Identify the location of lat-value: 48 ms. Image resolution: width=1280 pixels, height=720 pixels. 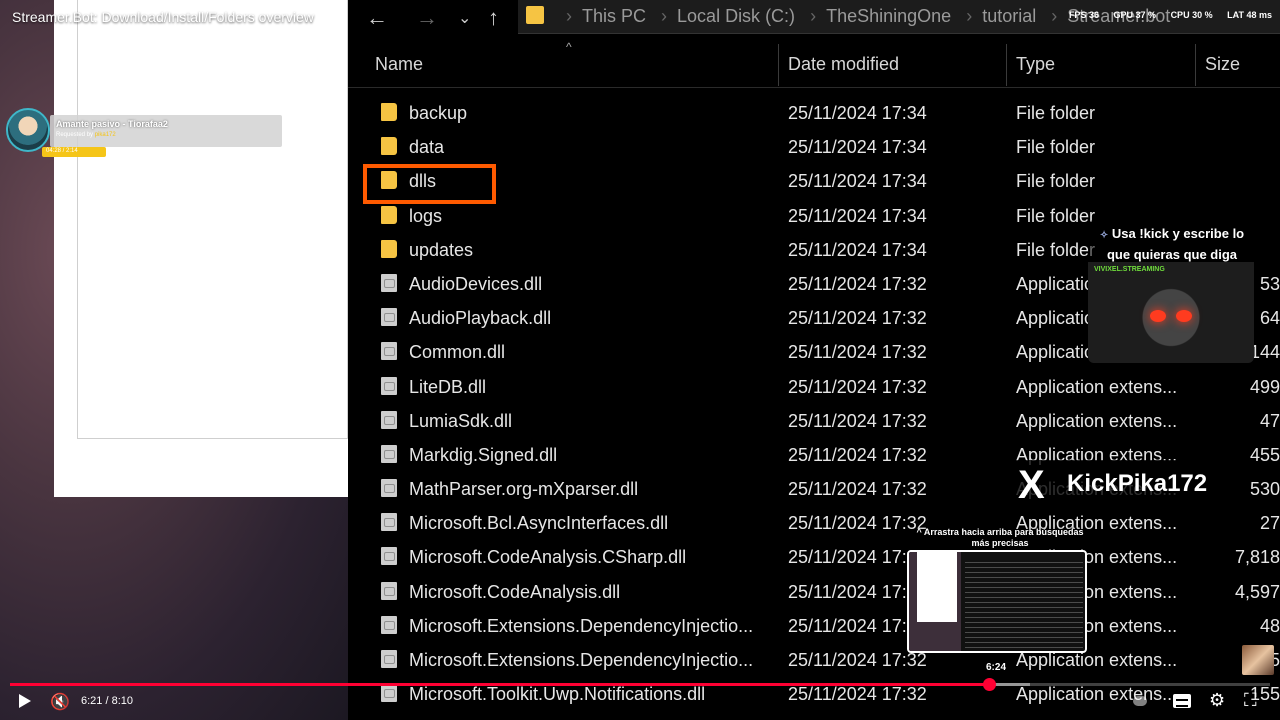
(1259, 15).